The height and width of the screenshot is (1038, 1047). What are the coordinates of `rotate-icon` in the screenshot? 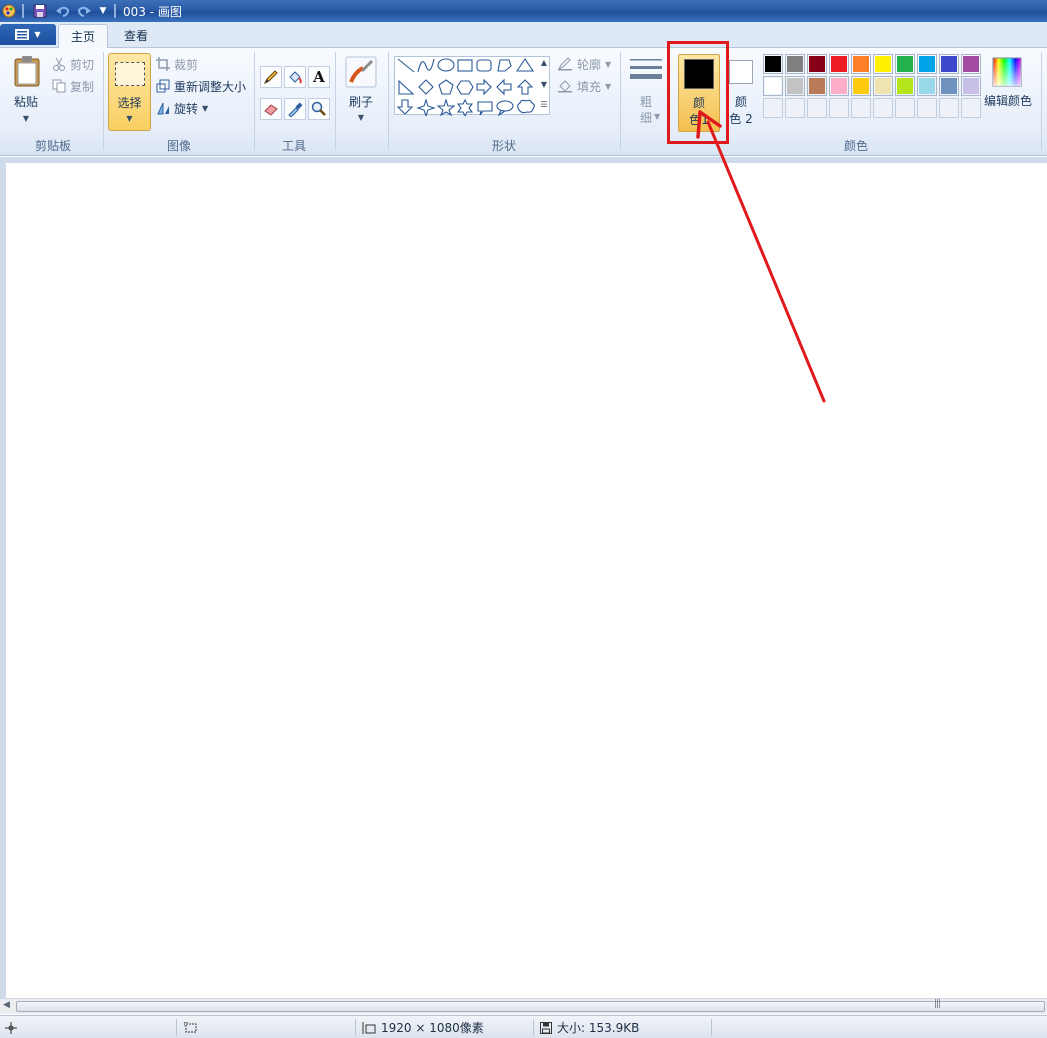 It's located at (163, 108).